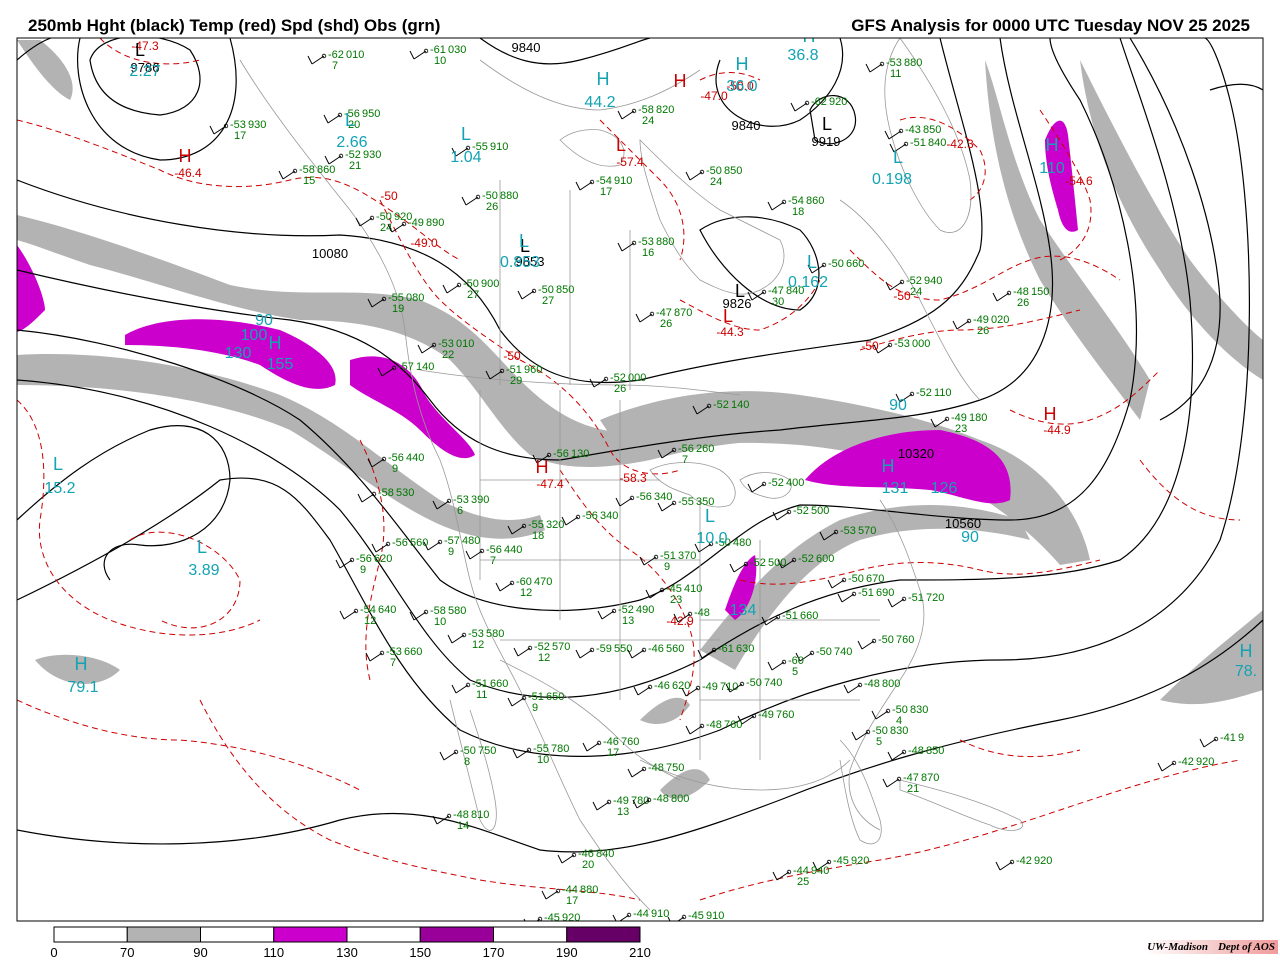 The image size is (1280, 960). Describe the element at coordinates (899, 715) in the screenshot. I see `station-observation: -50 8304` at that location.